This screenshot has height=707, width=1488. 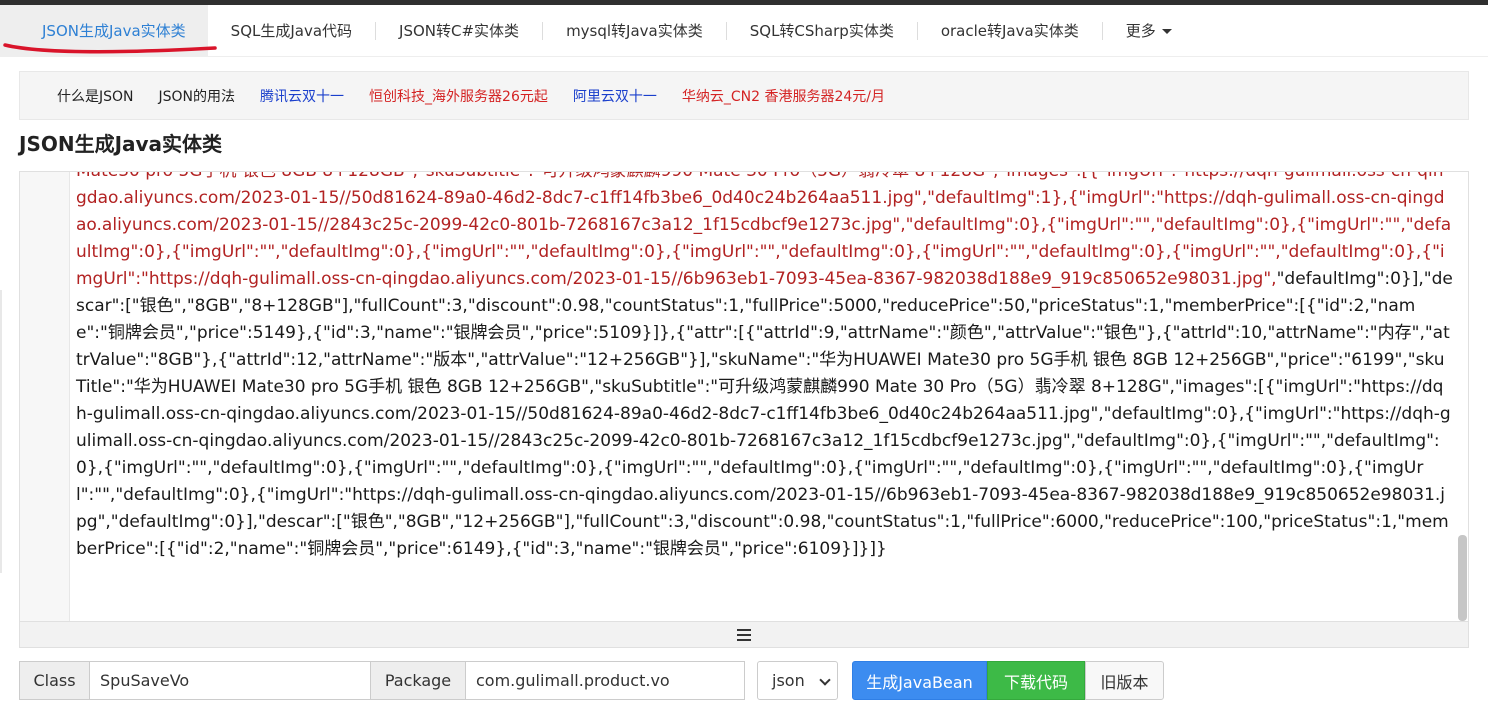 What do you see at coordinates (95, 96) in the screenshot?
I see `link-what-is-json: 什么是JSON` at bounding box center [95, 96].